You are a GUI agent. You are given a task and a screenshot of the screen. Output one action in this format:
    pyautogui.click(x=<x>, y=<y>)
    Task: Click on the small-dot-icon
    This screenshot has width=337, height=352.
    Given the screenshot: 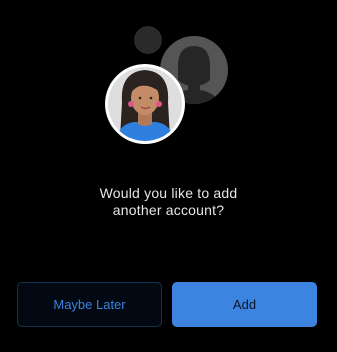 What is the action you would take?
    pyautogui.click(x=148, y=40)
    